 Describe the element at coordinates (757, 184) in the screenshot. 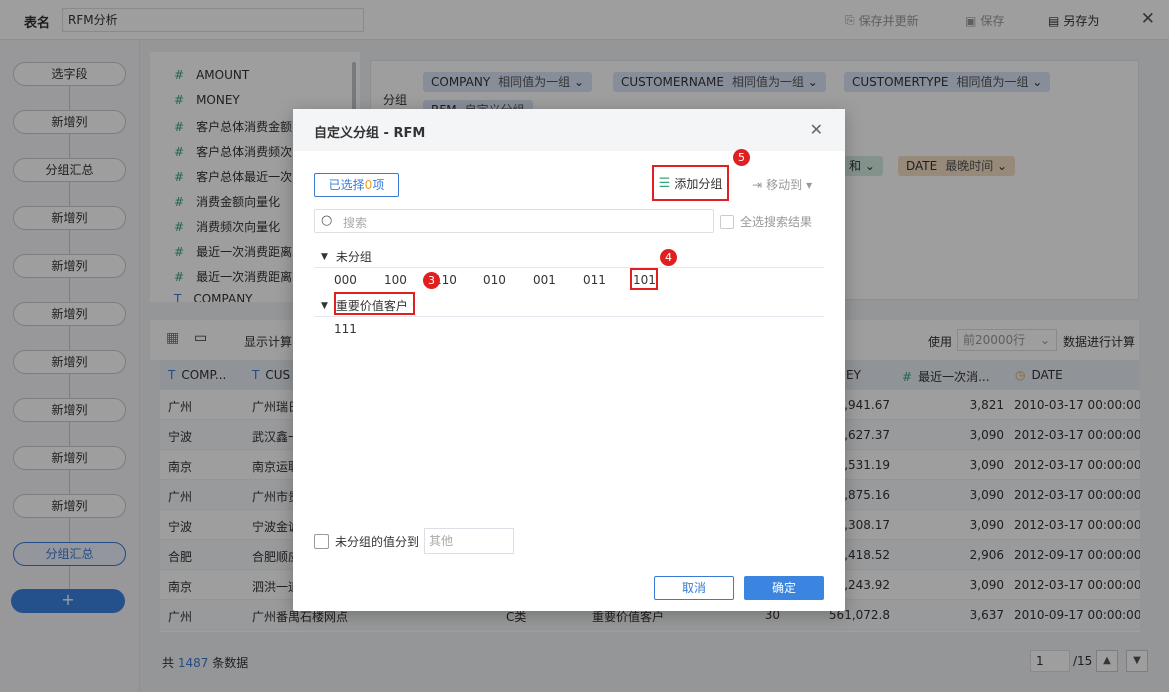

I see `move-icon: ⇥` at that location.